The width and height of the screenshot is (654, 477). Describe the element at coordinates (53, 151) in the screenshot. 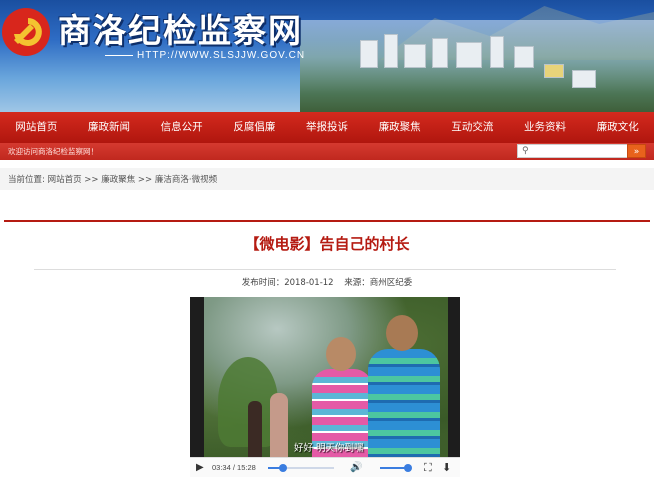

I see `welcome-message: 欢迎访问商洛纪检监察网！` at that location.